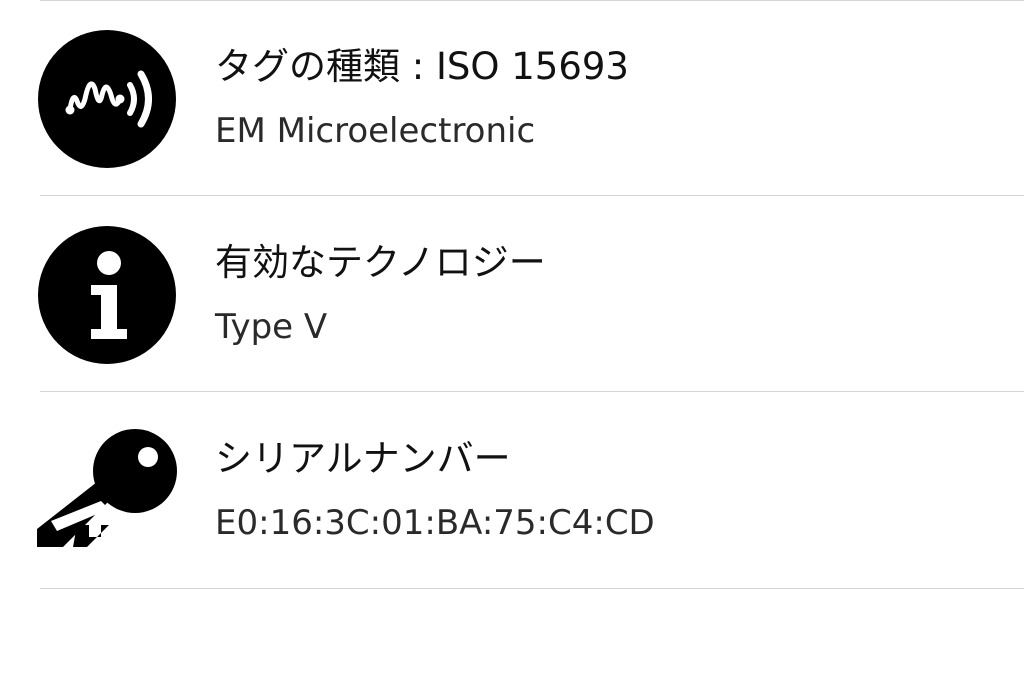  I want to click on row-title: シリアルナンバー, so click(363, 458).